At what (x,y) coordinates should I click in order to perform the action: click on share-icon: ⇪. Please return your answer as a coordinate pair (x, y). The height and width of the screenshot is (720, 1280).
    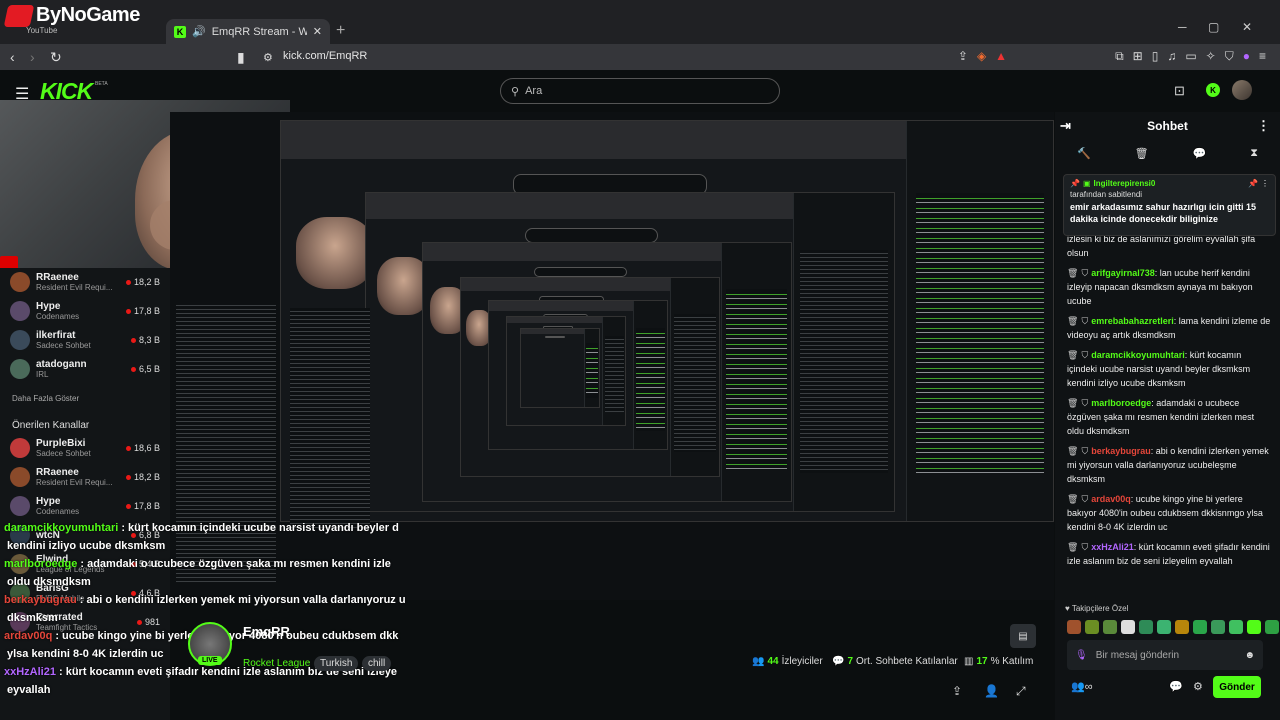
    Looking at the image, I should click on (963, 56).